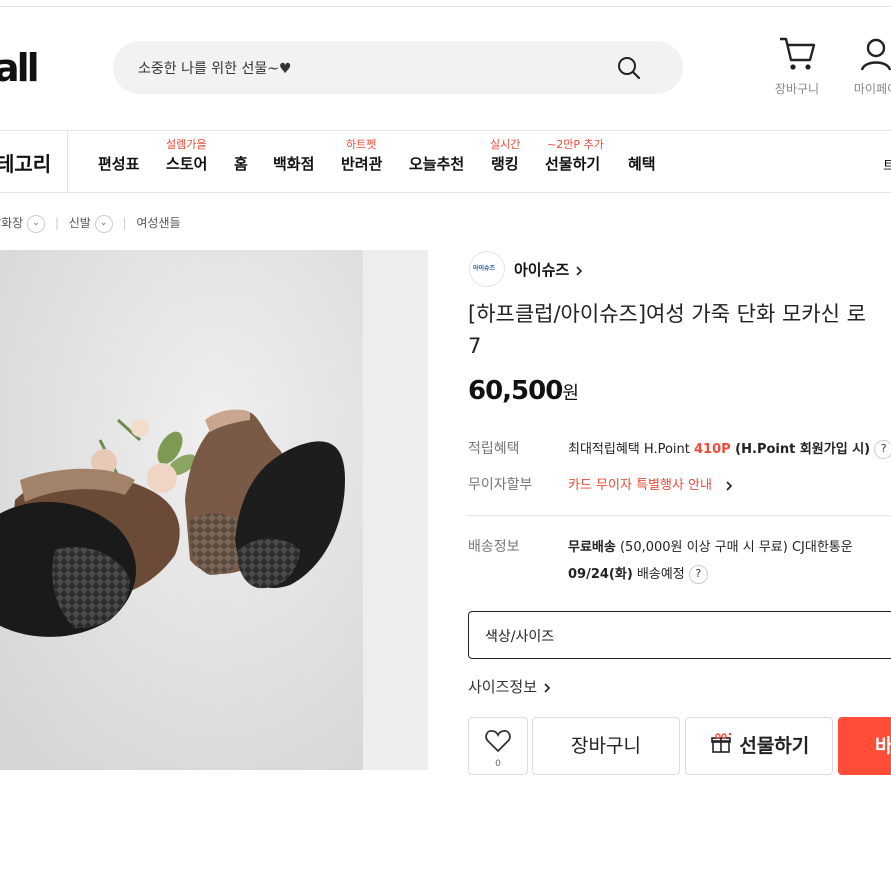 This screenshot has height=891, width=891. What do you see at coordinates (640, 485) in the screenshot?
I see `installment-value: 카드 무이자 특별행사 안내` at bounding box center [640, 485].